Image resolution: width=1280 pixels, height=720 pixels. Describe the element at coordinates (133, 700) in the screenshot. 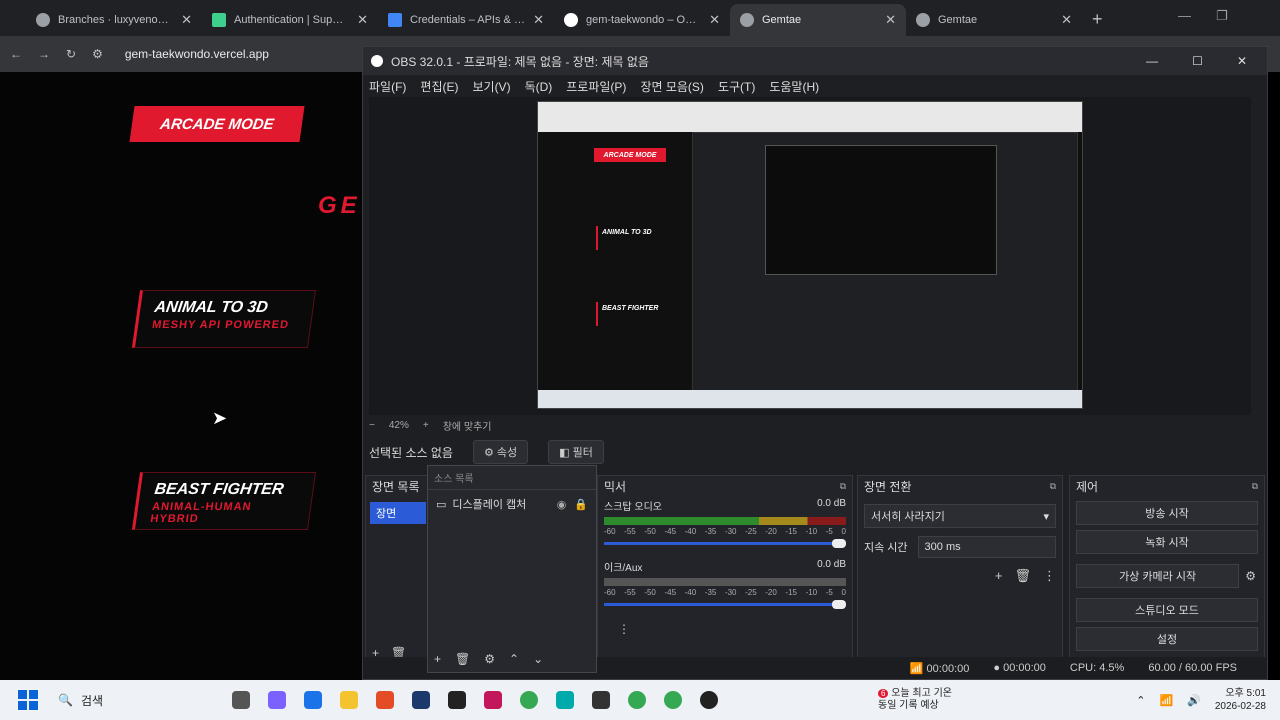

I see `taskbar-search: 🔍 검색` at that location.